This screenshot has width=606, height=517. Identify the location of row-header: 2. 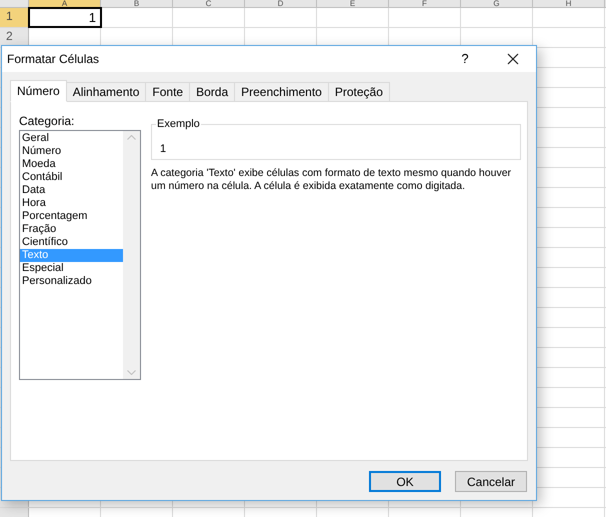
(14, 37).